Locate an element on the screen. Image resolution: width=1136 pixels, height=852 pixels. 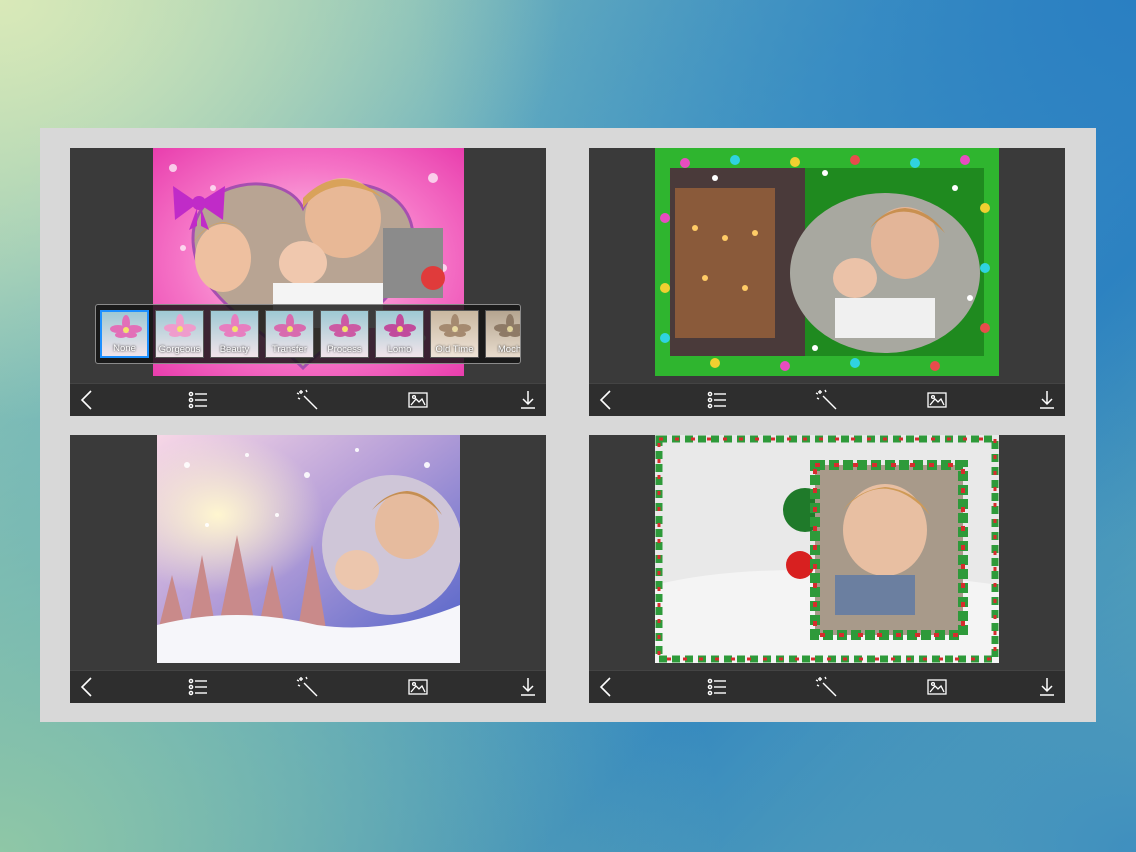
editor-panel-winter is located at coordinates (308, 569).